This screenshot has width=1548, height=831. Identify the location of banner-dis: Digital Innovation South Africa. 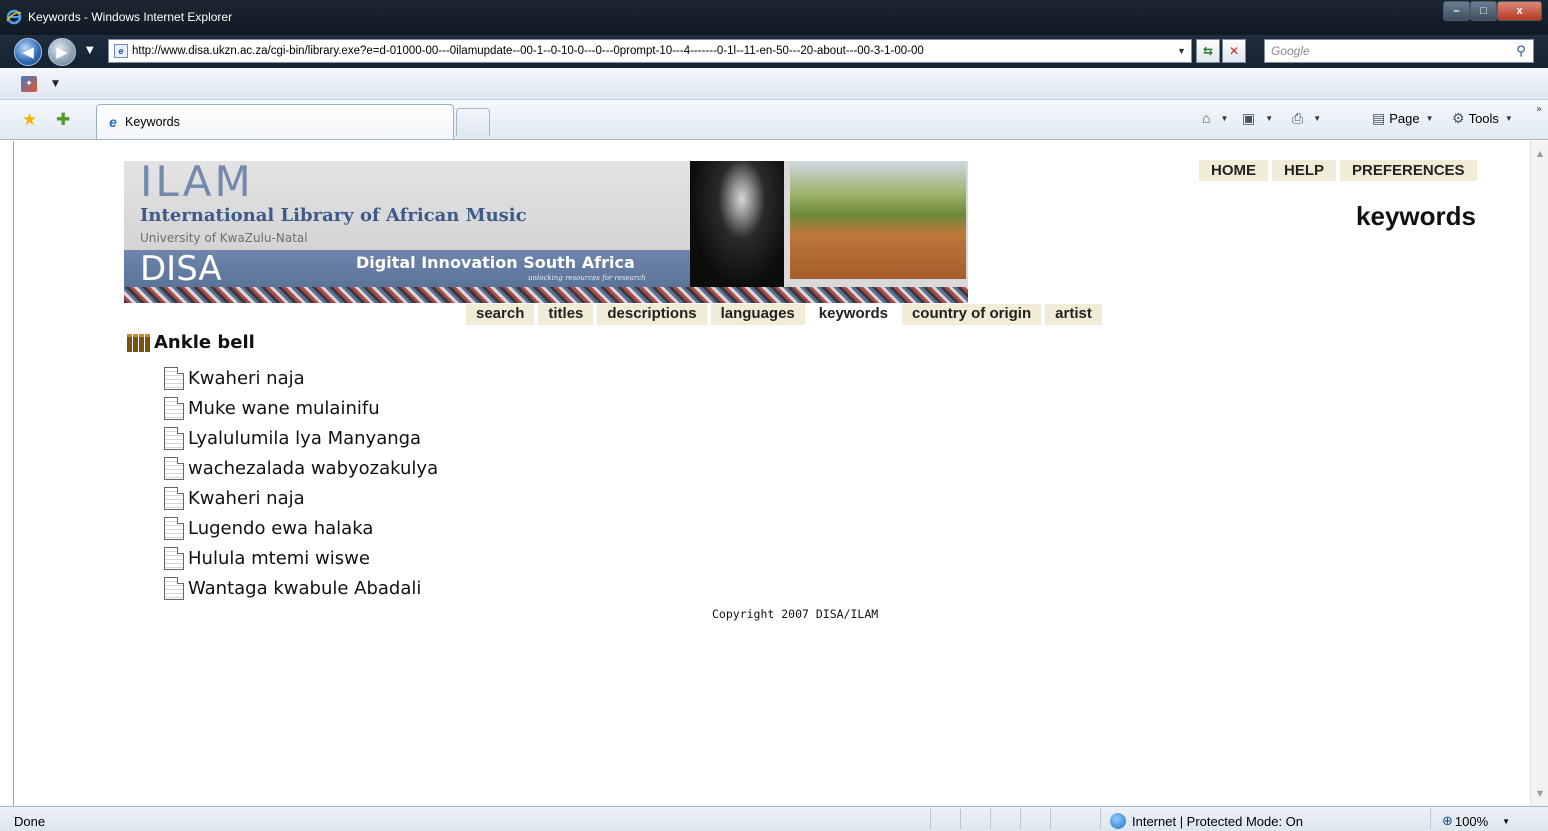
(495, 262).